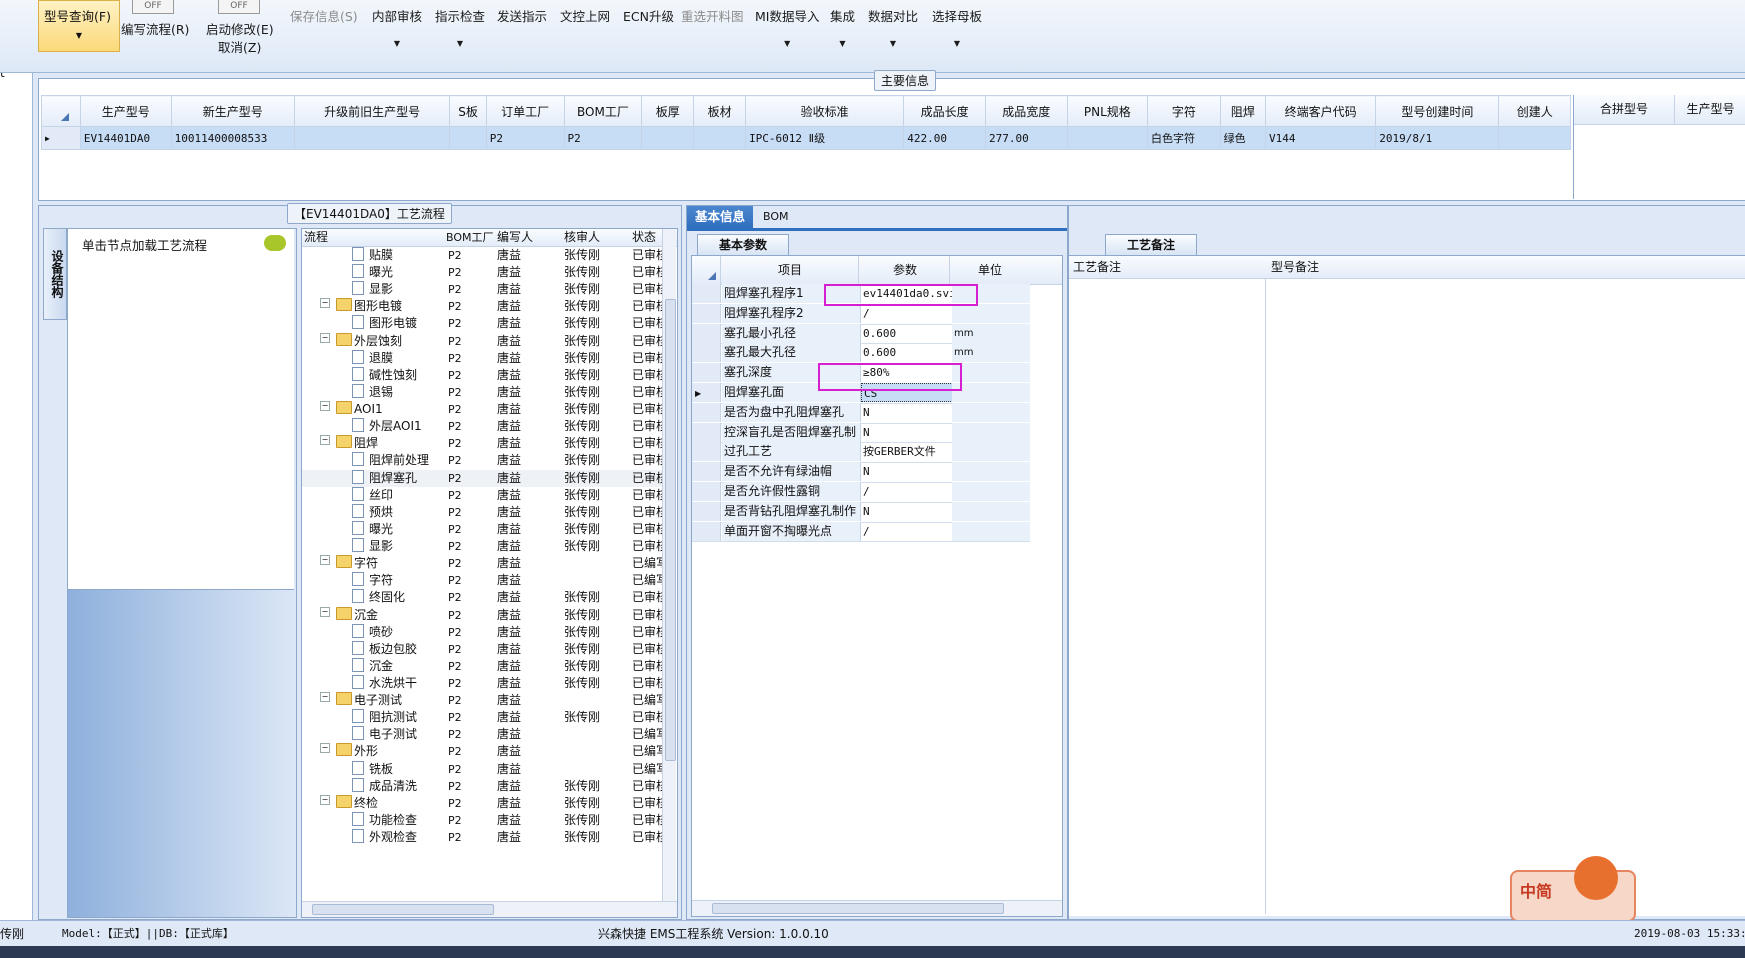 This screenshot has height=958, width=1745. Describe the element at coordinates (372, 111) in the screenshot. I see `main-info-col-header: 升级前旧生产型号` at that location.